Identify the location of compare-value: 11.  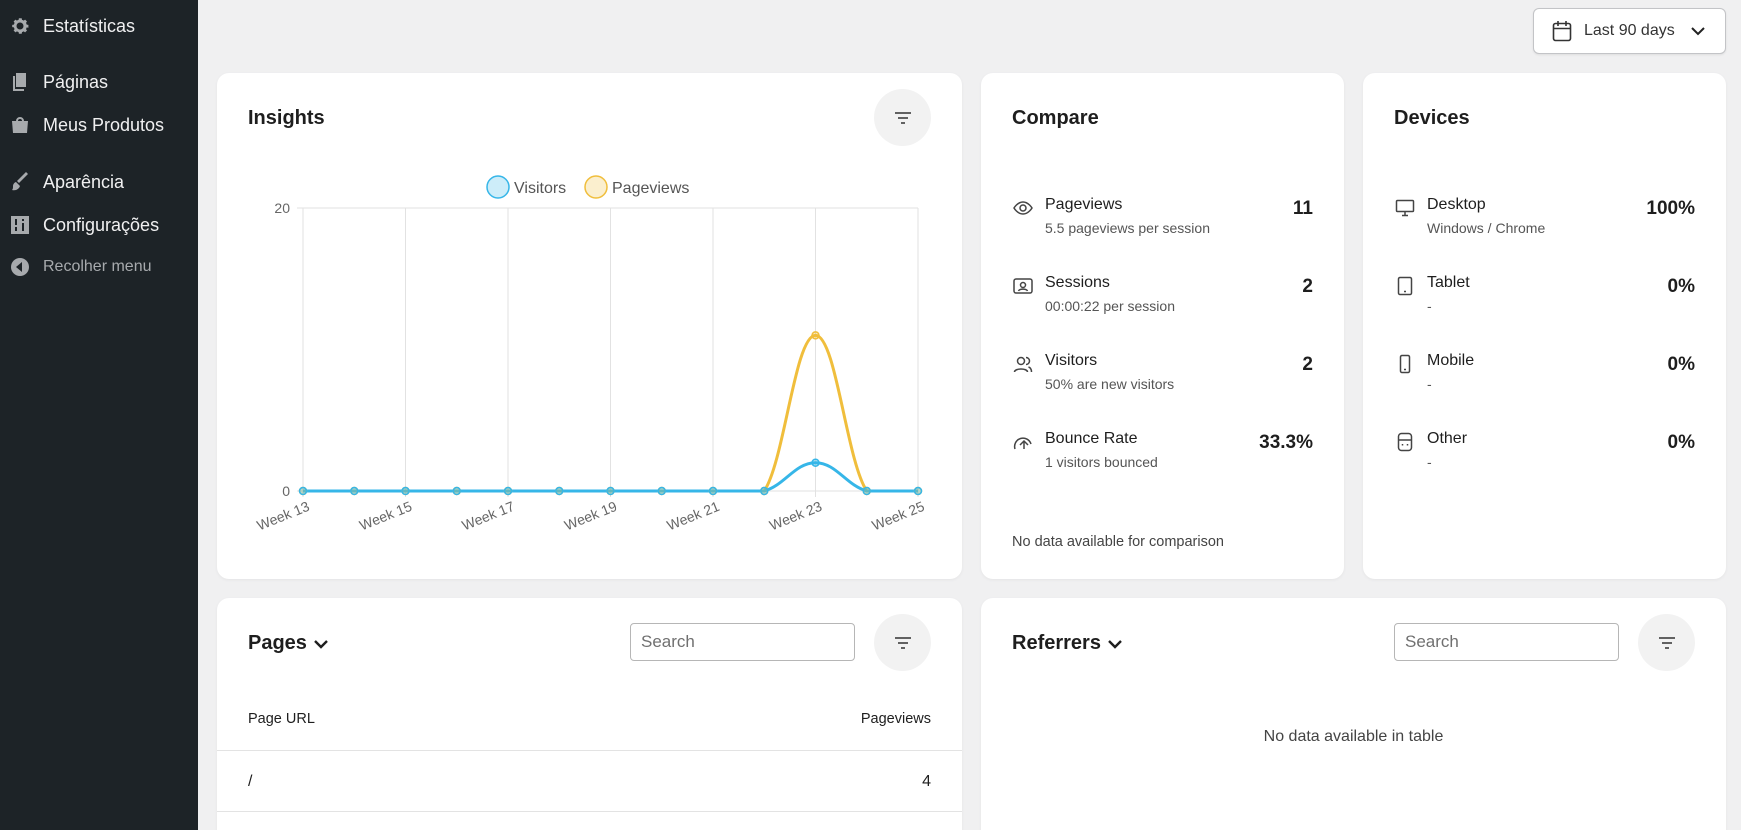
(1302, 208).